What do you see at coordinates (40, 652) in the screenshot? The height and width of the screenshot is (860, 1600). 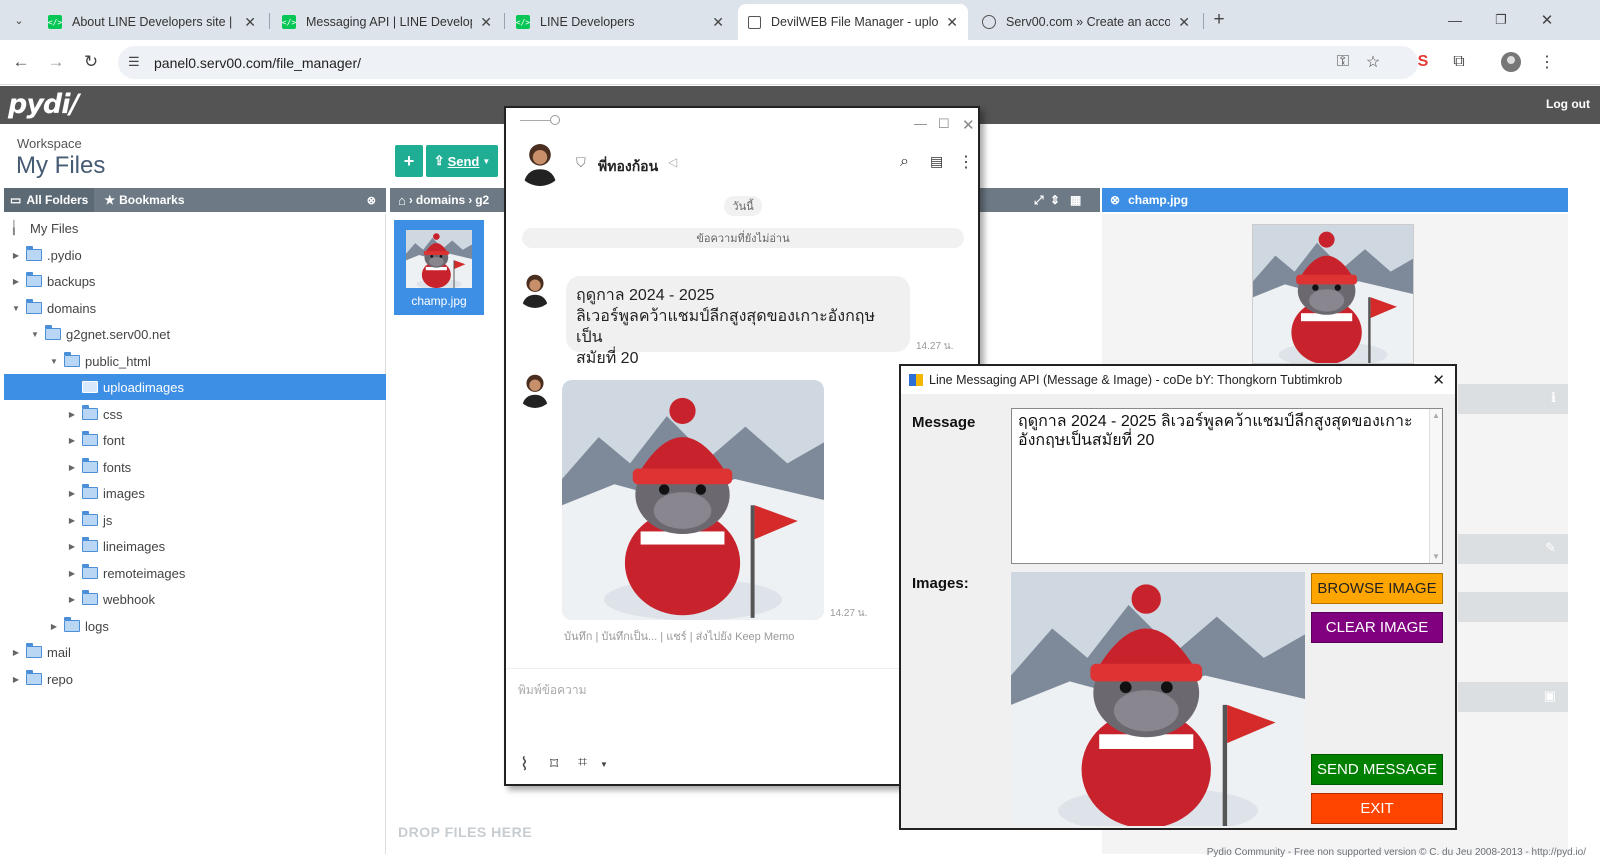 I see `tree-node: ▶ mail` at bounding box center [40, 652].